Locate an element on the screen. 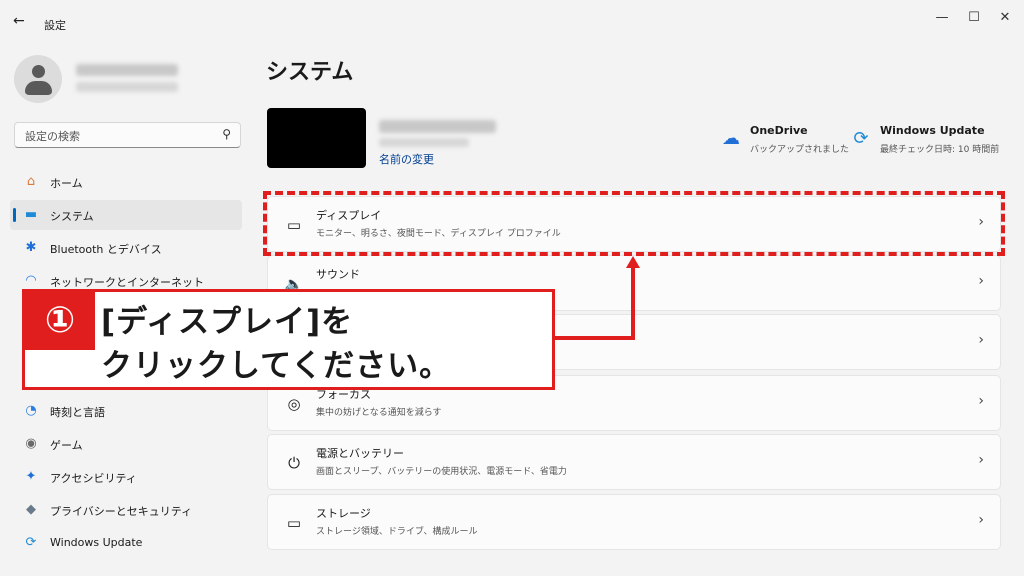  shield-icon: ◆ is located at coordinates (31, 509).